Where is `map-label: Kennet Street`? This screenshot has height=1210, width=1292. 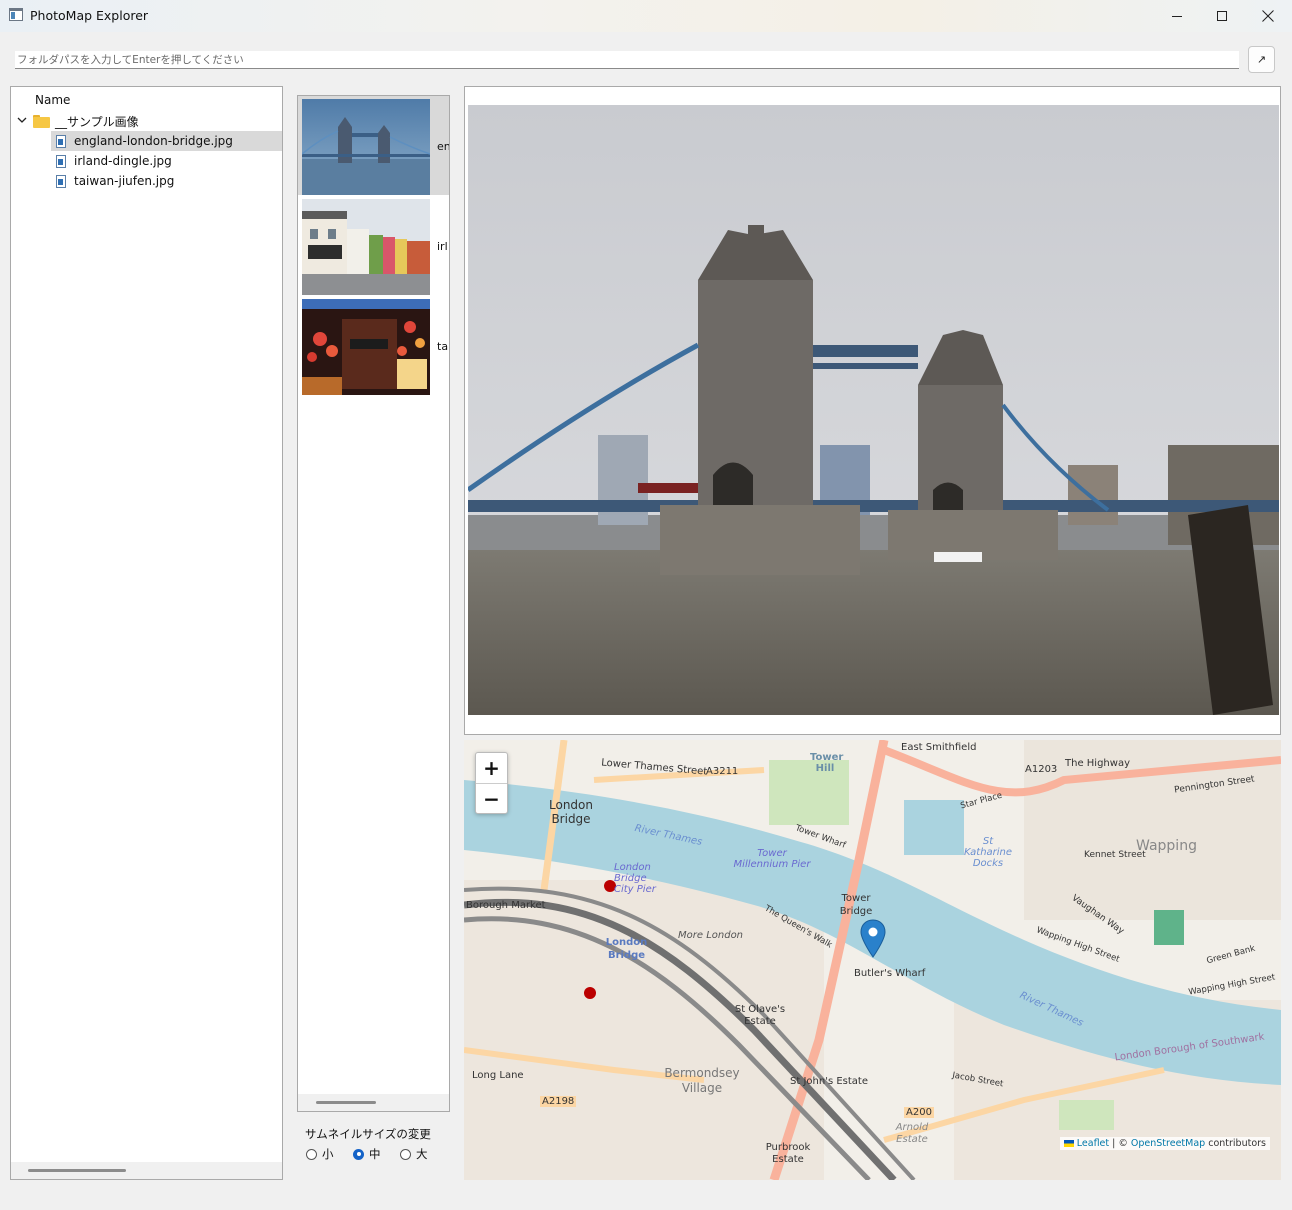
map-label: Kennet Street is located at coordinates (1115, 855).